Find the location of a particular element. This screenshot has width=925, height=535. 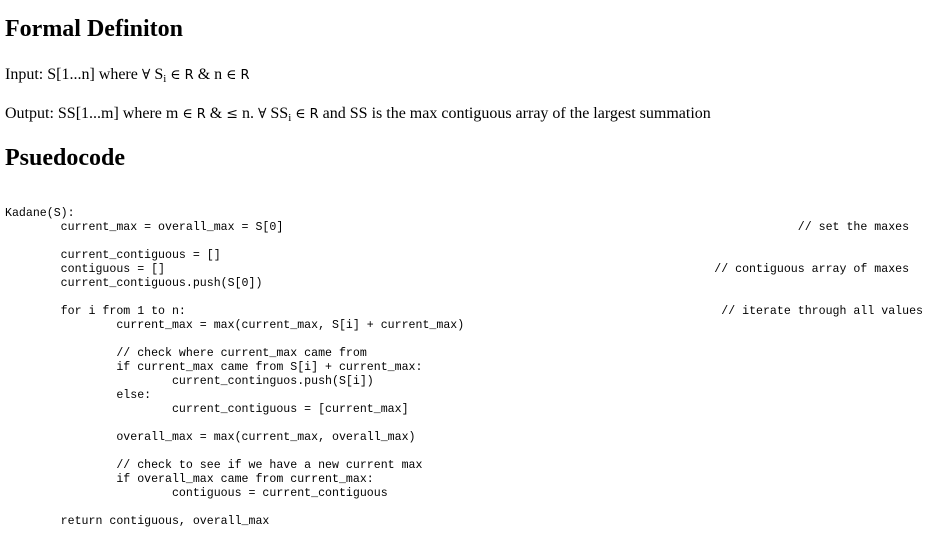

output-subscript: i is located at coordinates (290, 118).